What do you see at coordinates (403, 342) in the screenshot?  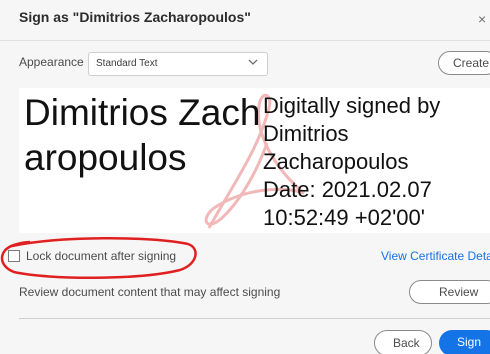 I see `back-button: Back` at bounding box center [403, 342].